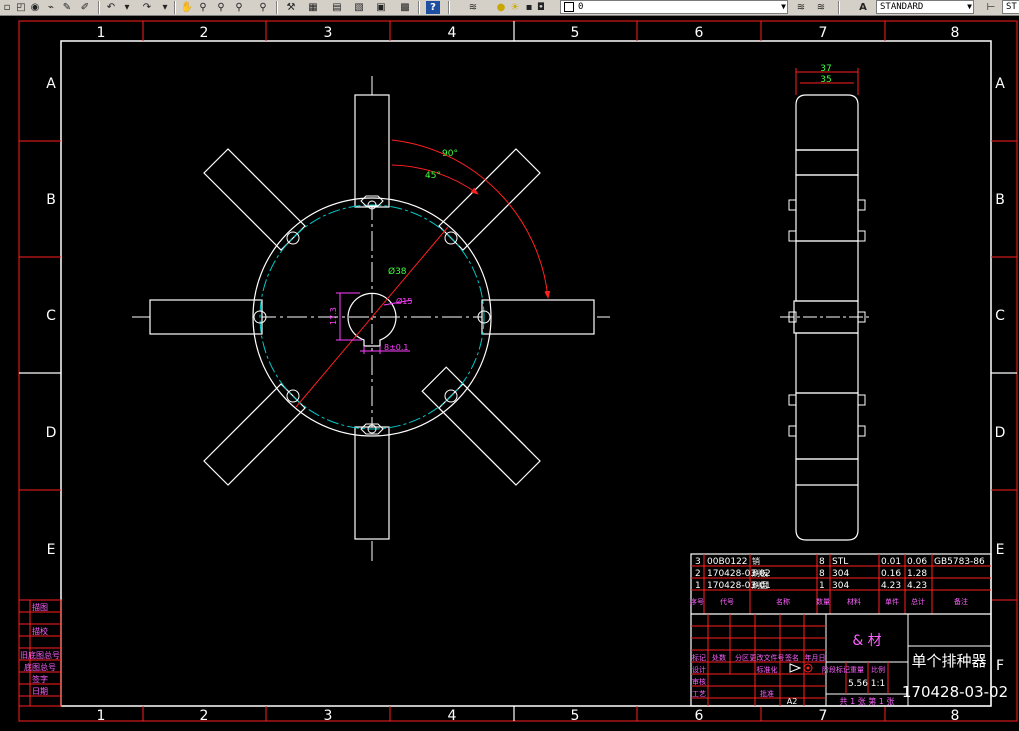  Describe the element at coordinates (925, 7) in the screenshot. I see `text-style-select: STANDARD ▼` at that location.